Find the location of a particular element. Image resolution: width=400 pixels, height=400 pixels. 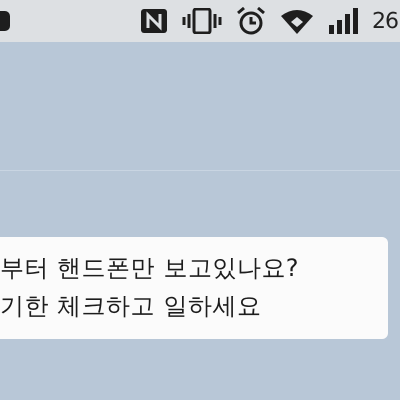

status-time: 26 is located at coordinates (385, 21).